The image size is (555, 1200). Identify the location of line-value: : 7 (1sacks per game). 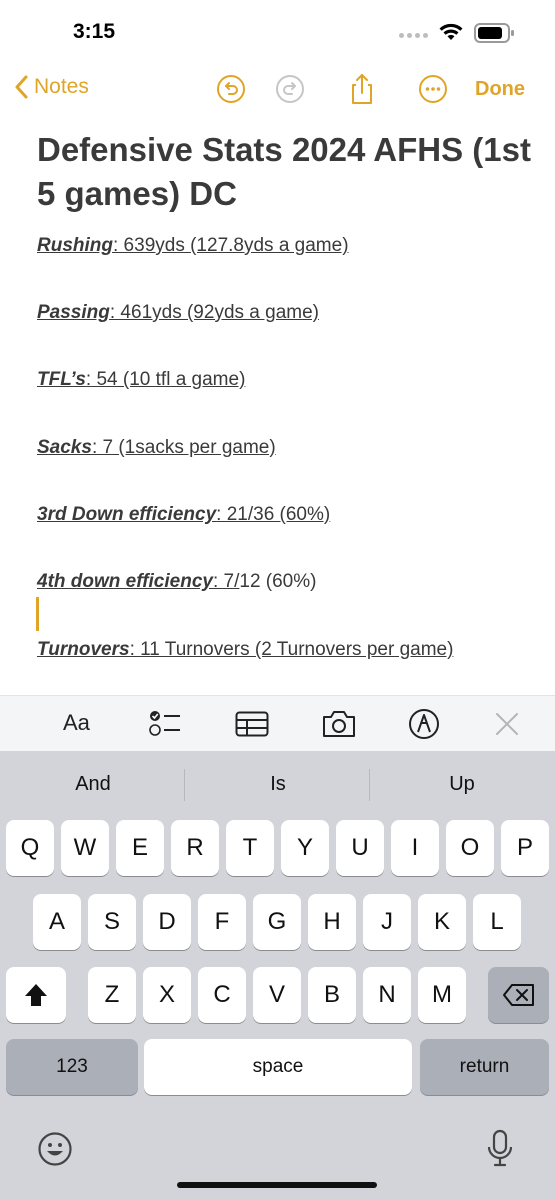
(183, 447).